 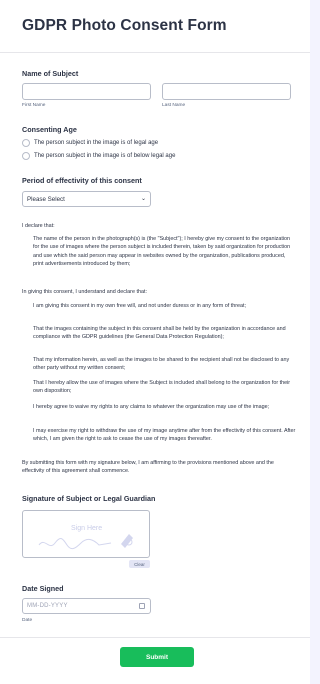 What do you see at coordinates (226, 91) in the screenshot?
I see `last-name-input` at bounding box center [226, 91].